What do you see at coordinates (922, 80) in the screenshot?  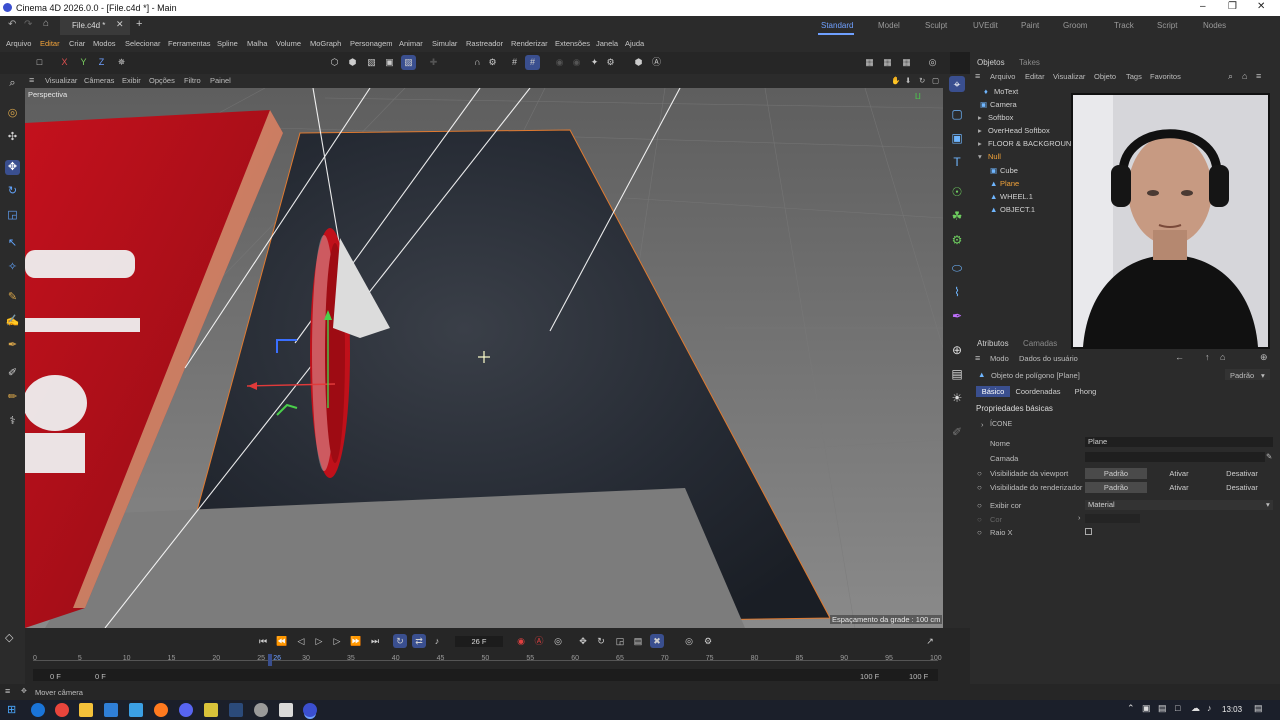 I see `zoom-view-icon: ↻` at bounding box center [922, 80].